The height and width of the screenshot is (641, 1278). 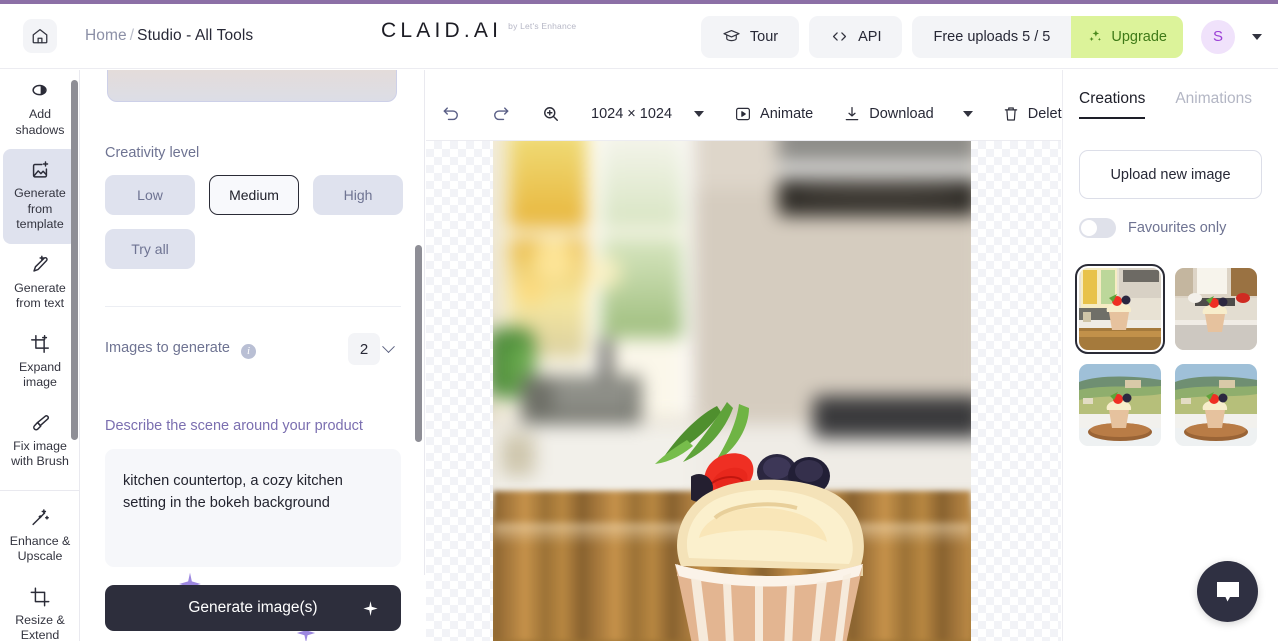 I want to click on brand-name: CLAID.AI, so click(x=442, y=30).